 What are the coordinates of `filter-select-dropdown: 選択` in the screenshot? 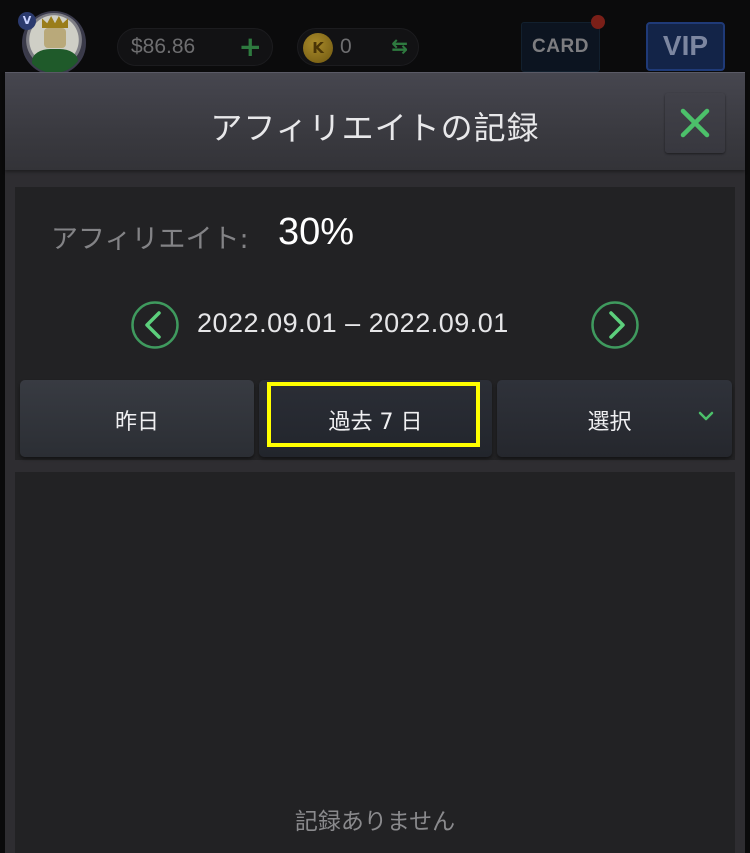 It's located at (614, 418).